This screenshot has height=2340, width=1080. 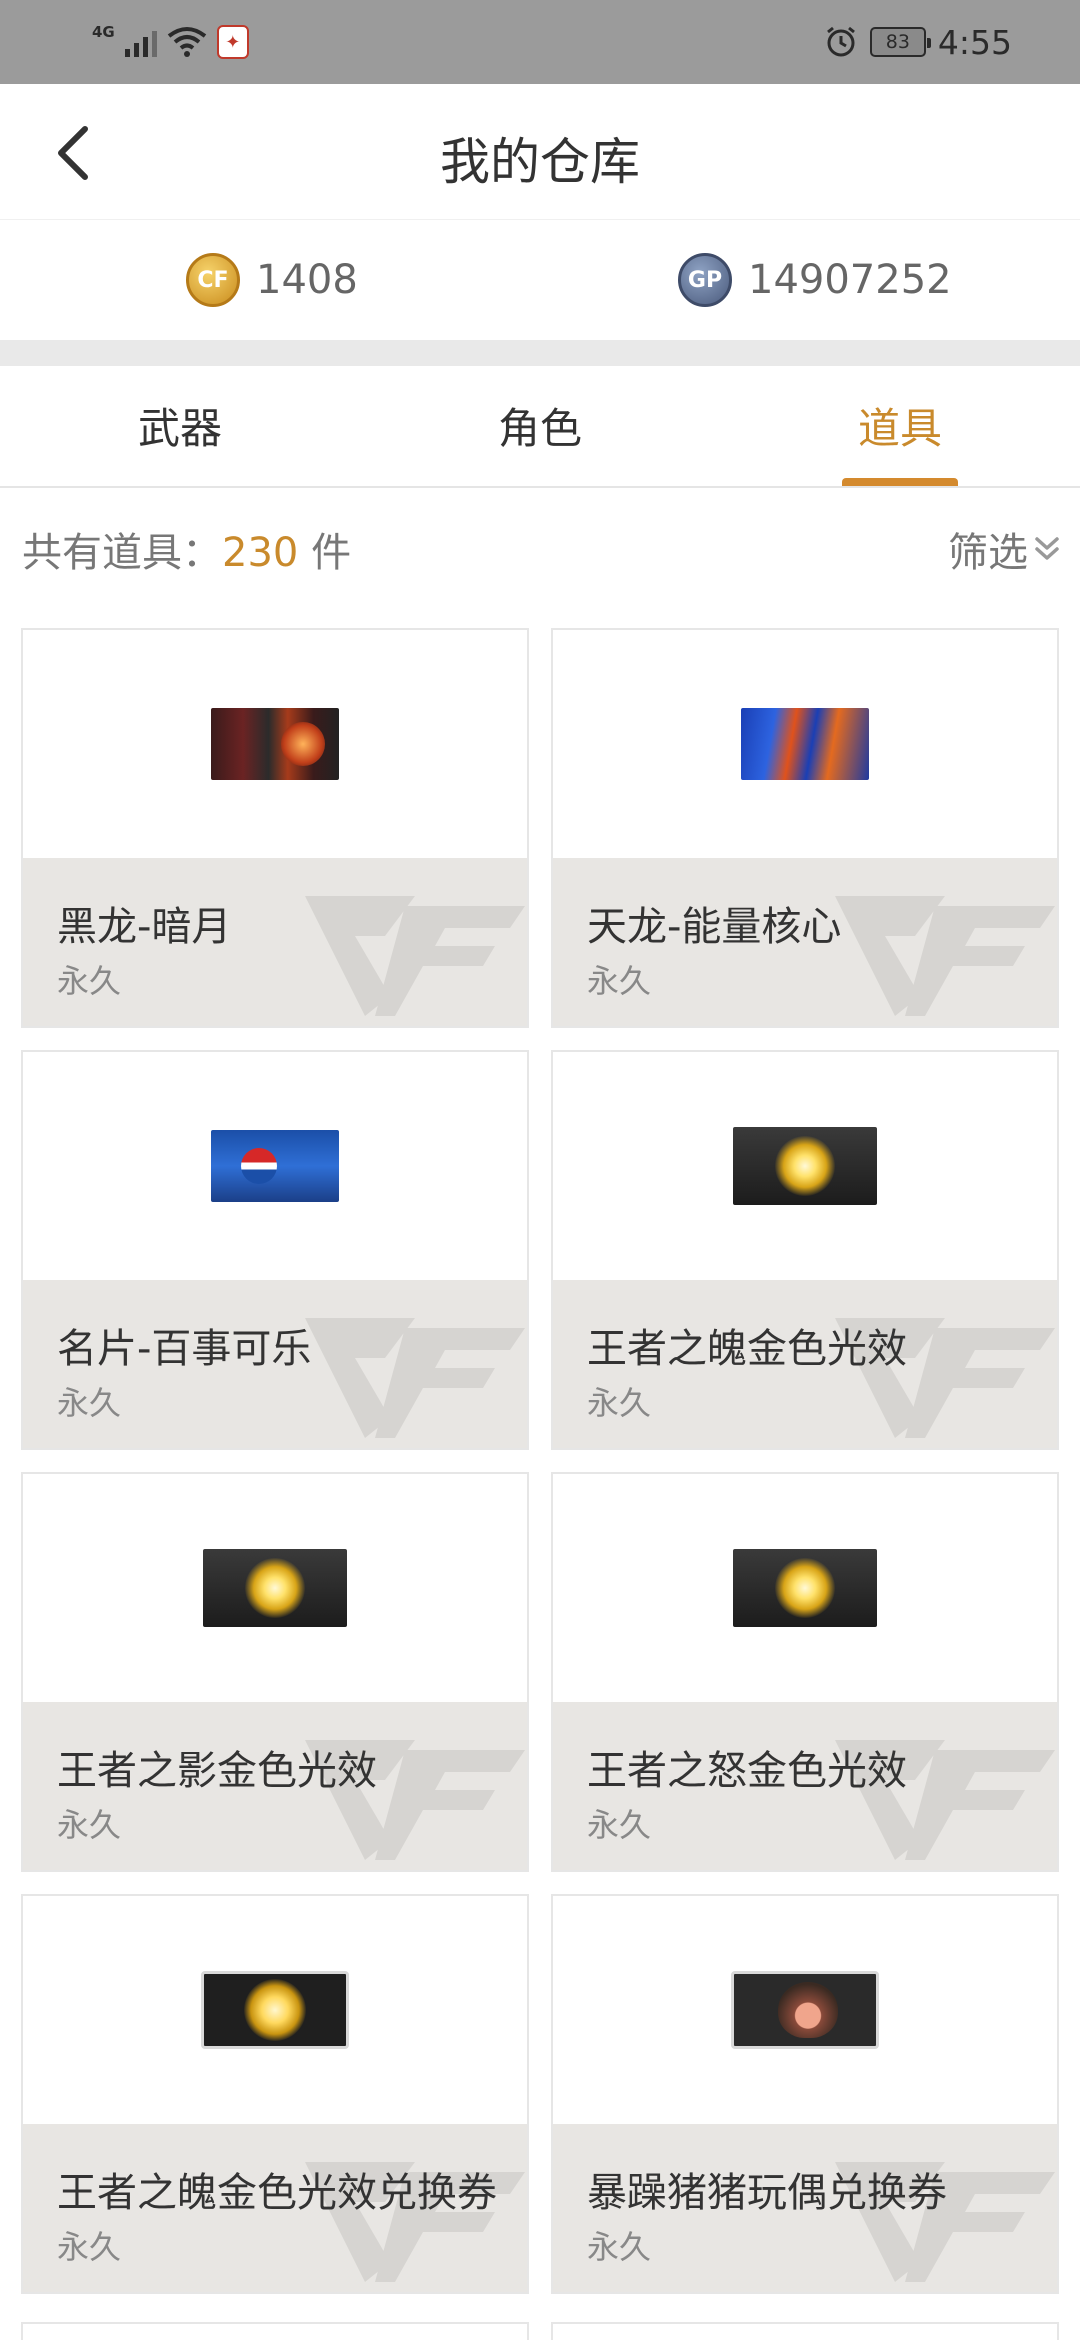 I want to click on title-bar: 我的仓库, so click(x=540, y=152).